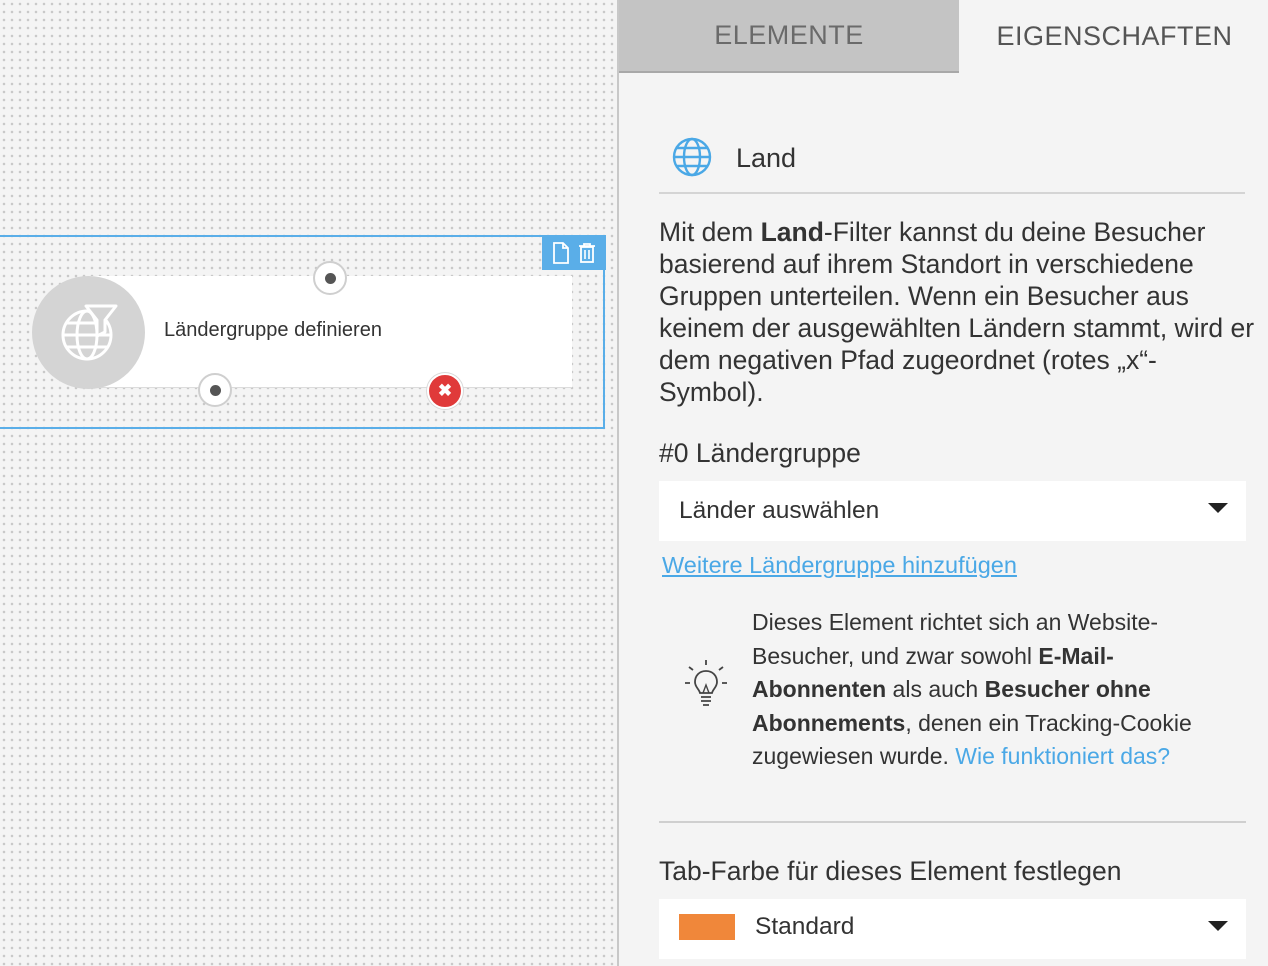 The image size is (1268, 966). I want to click on element-title: Land, so click(766, 158).